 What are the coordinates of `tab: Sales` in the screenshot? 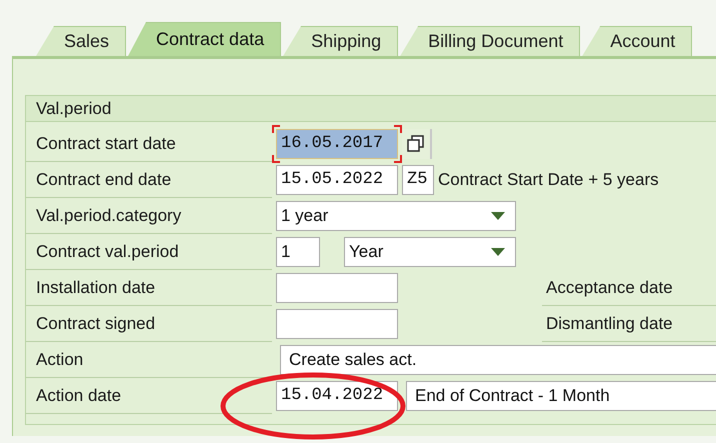 It's located at (81, 41).